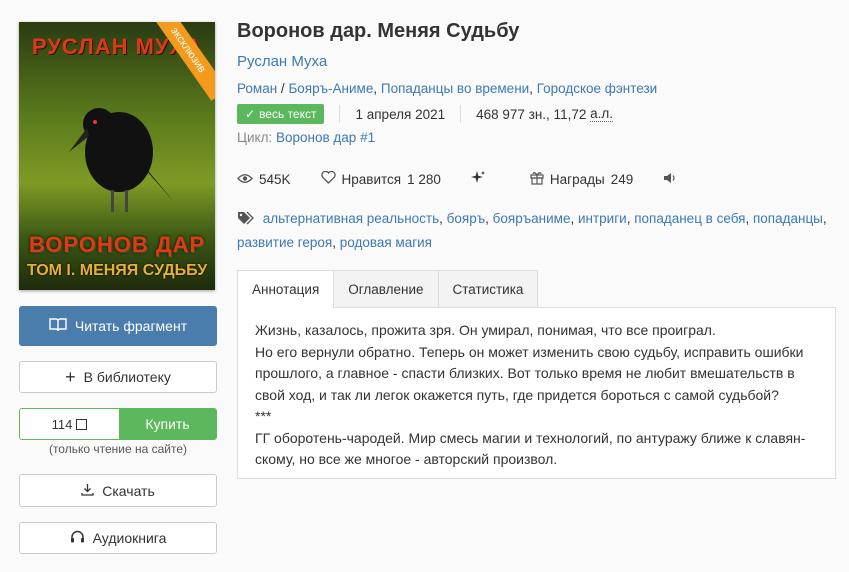  I want to click on tab-contents: Оглавление, so click(386, 288).